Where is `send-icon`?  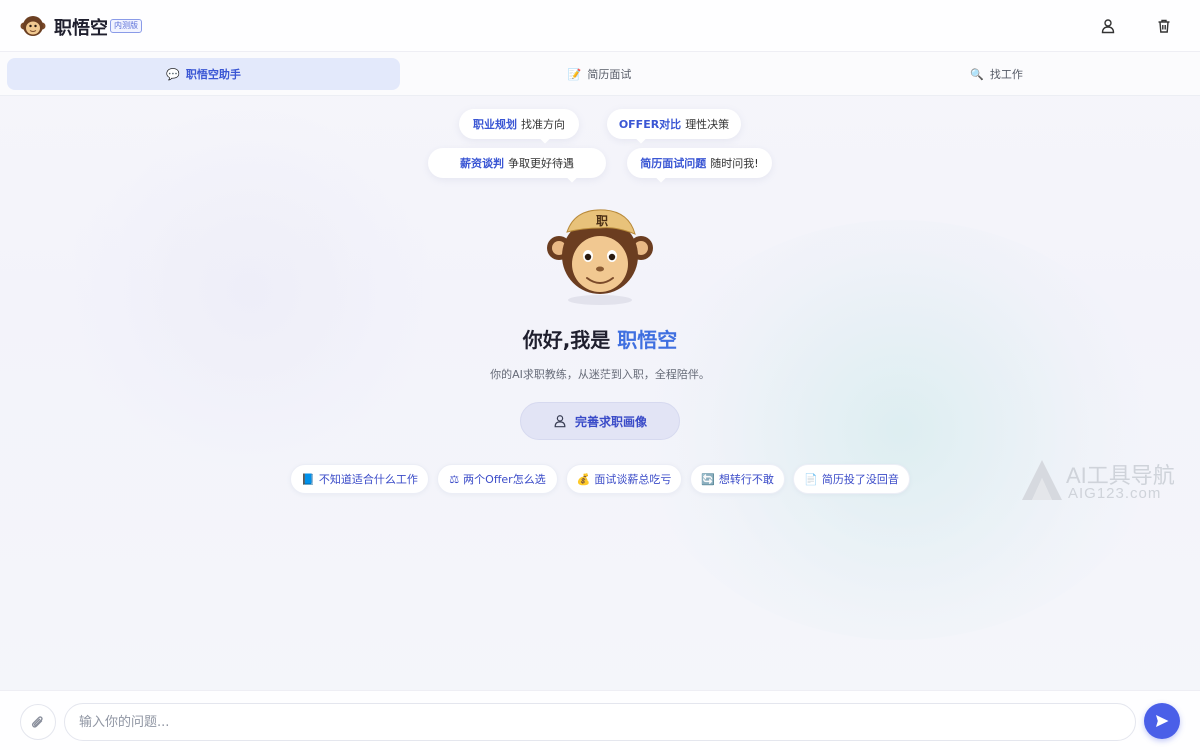 send-icon is located at coordinates (1162, 721).